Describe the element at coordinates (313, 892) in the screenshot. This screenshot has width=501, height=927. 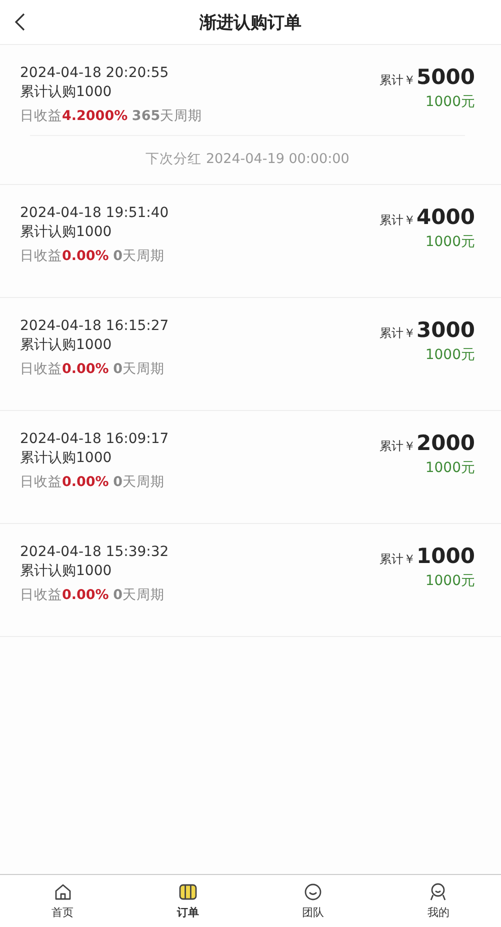
I see `smiley-icon` at that location.